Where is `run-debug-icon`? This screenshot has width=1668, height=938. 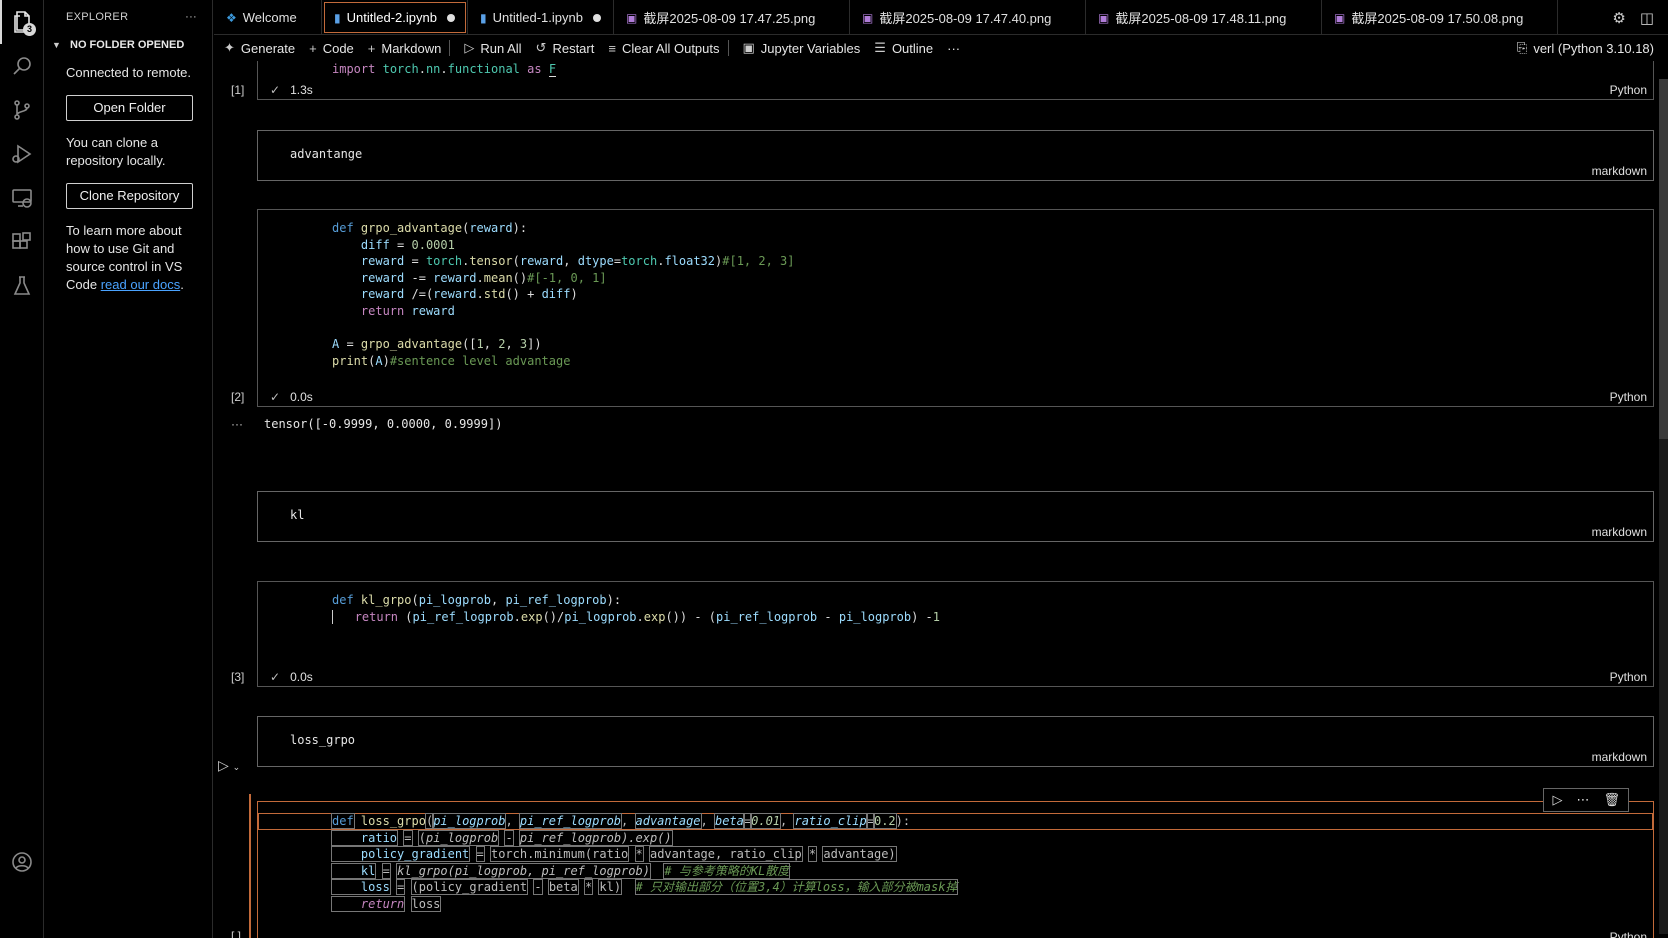
run-debug-icon is located at coordinates (22, 154).